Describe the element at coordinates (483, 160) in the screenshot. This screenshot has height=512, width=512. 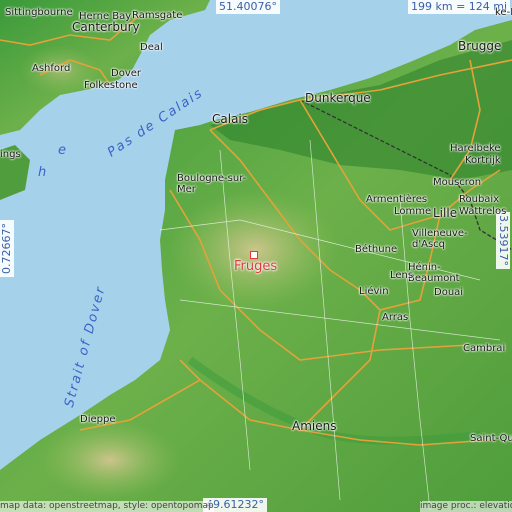
I see `place-kortrijk: Kortrijk` at that location.